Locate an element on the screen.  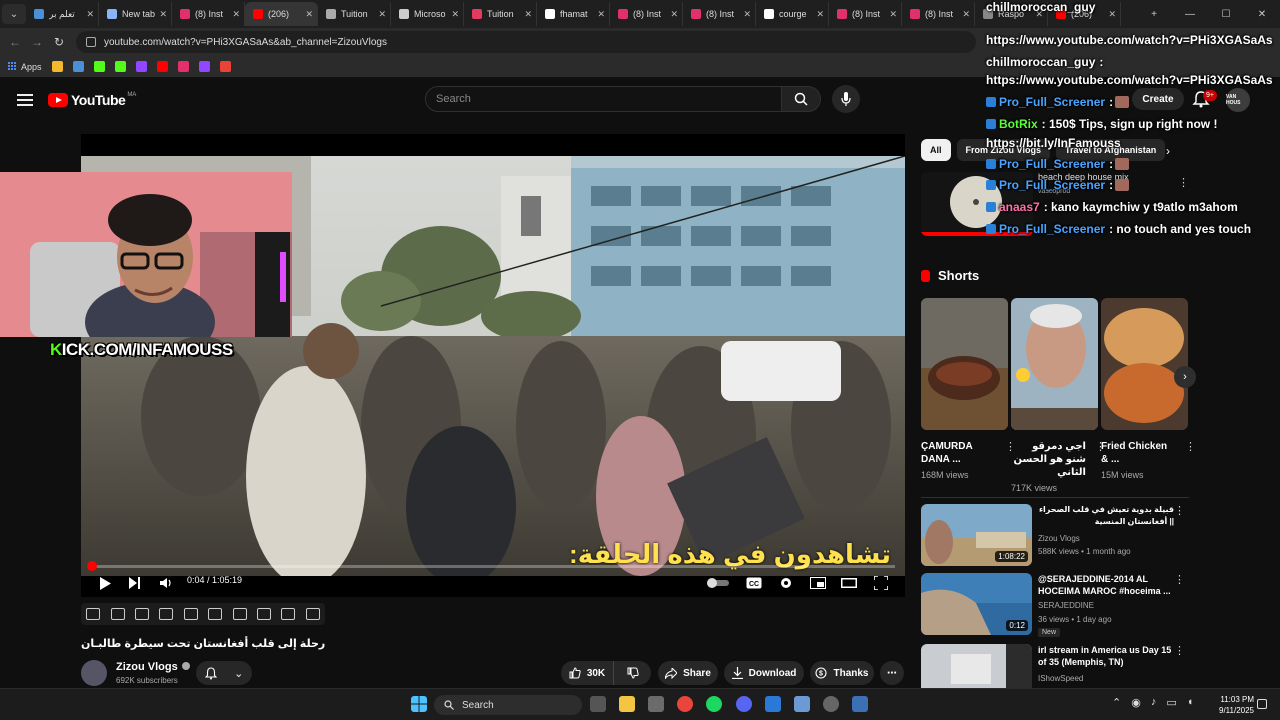
back-icon: ← is located at coordinates (15, 42).